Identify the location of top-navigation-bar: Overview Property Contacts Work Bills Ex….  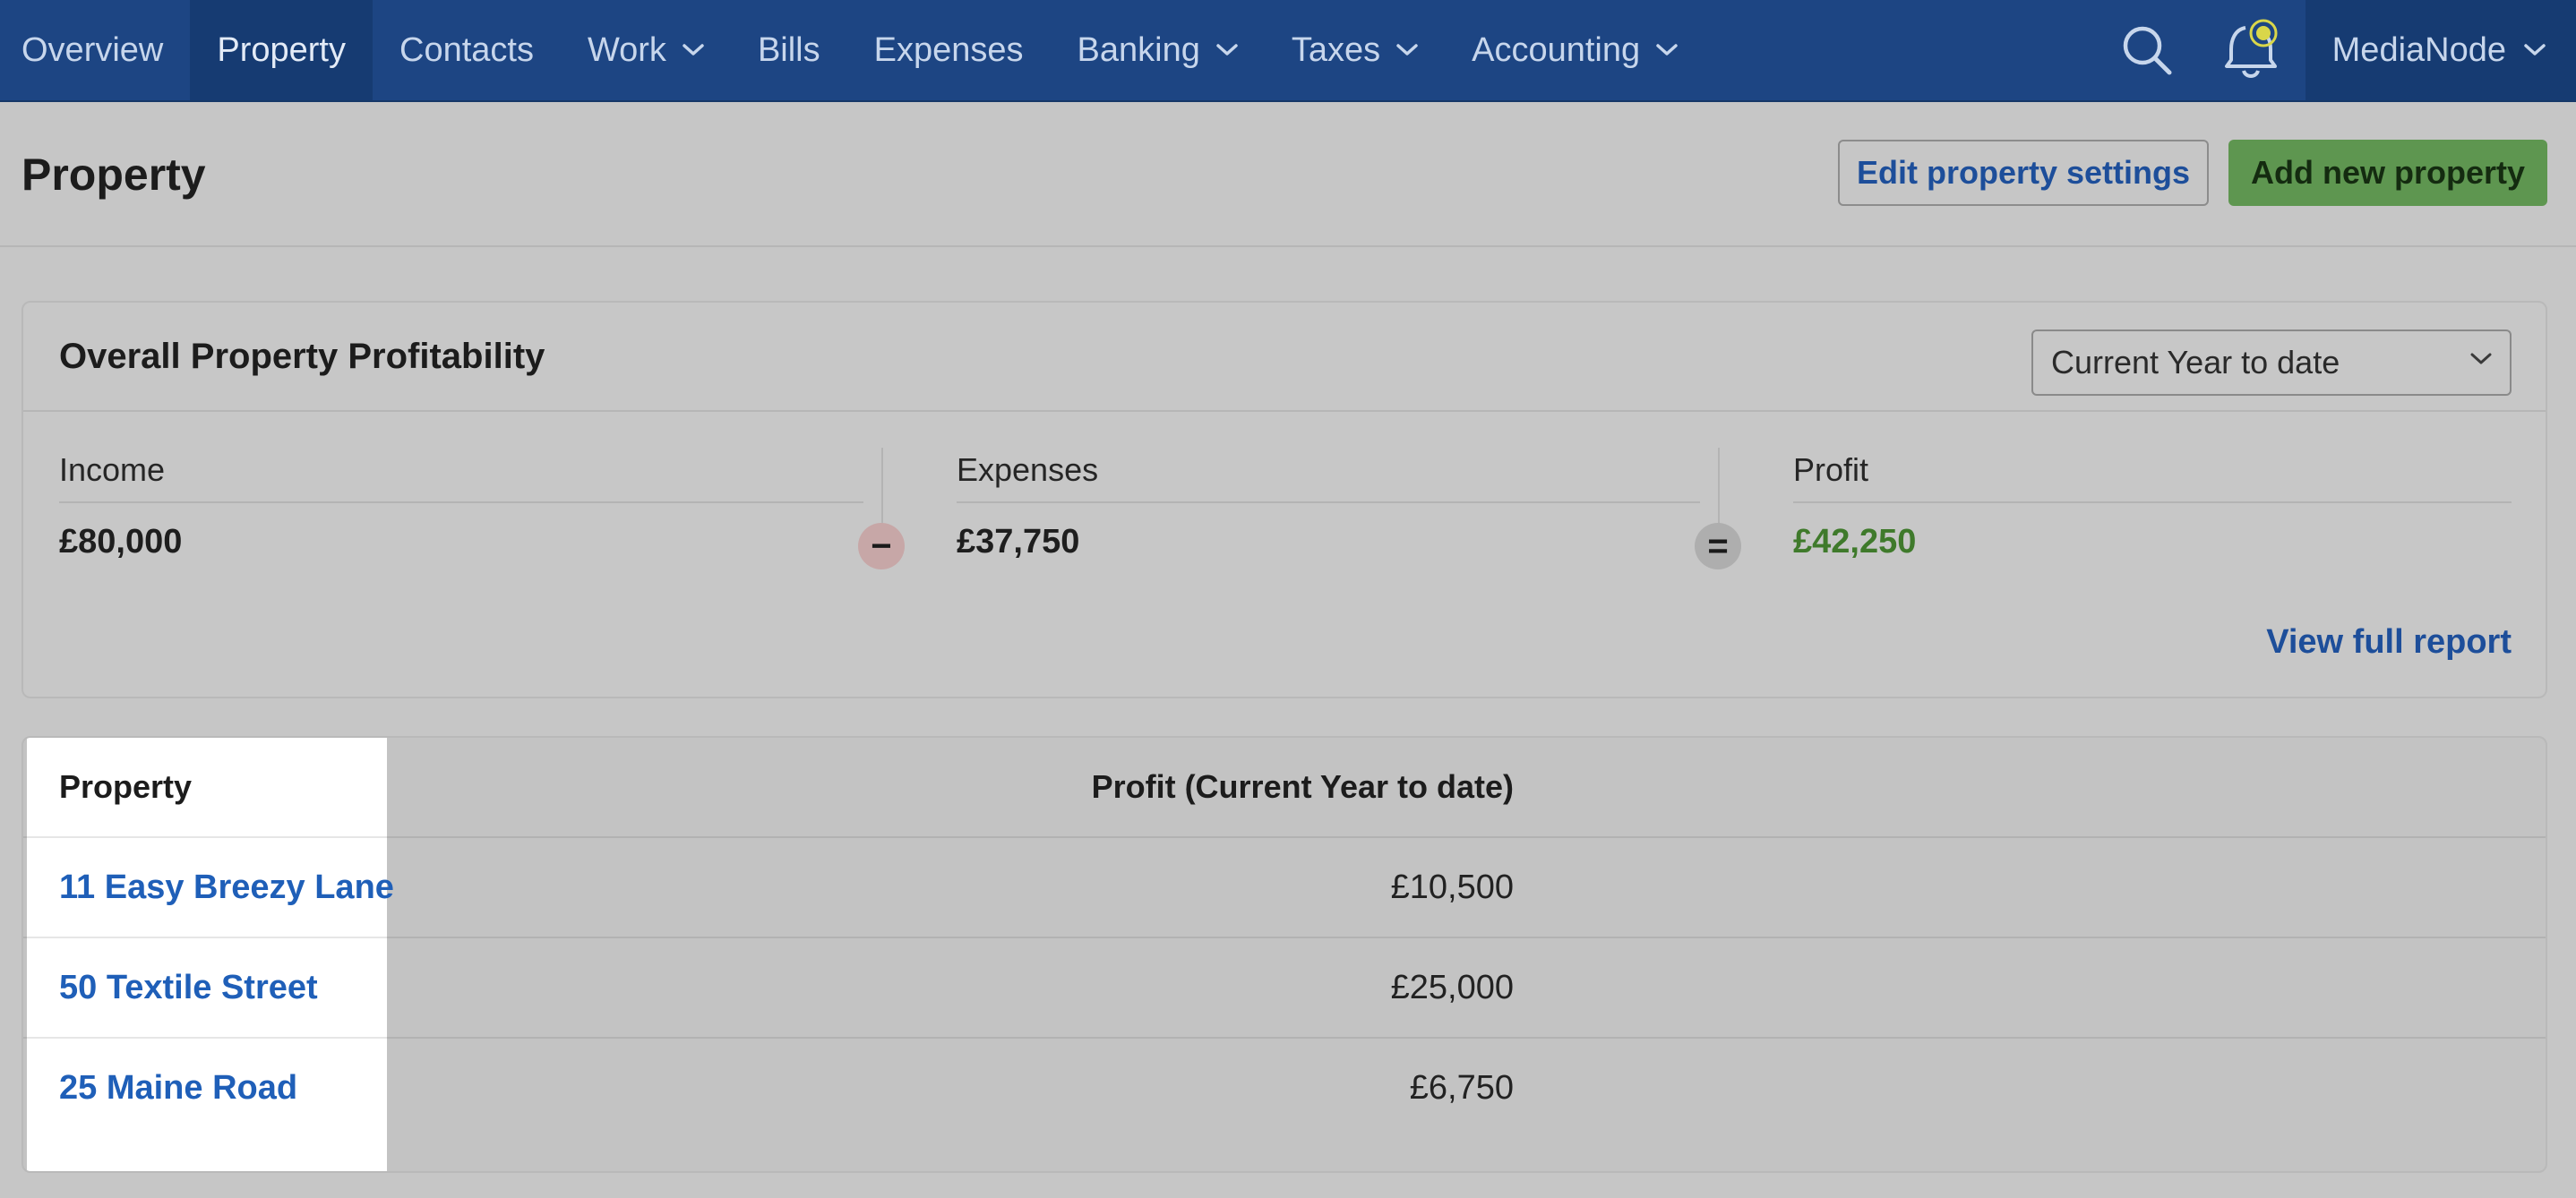
(1288, 51).